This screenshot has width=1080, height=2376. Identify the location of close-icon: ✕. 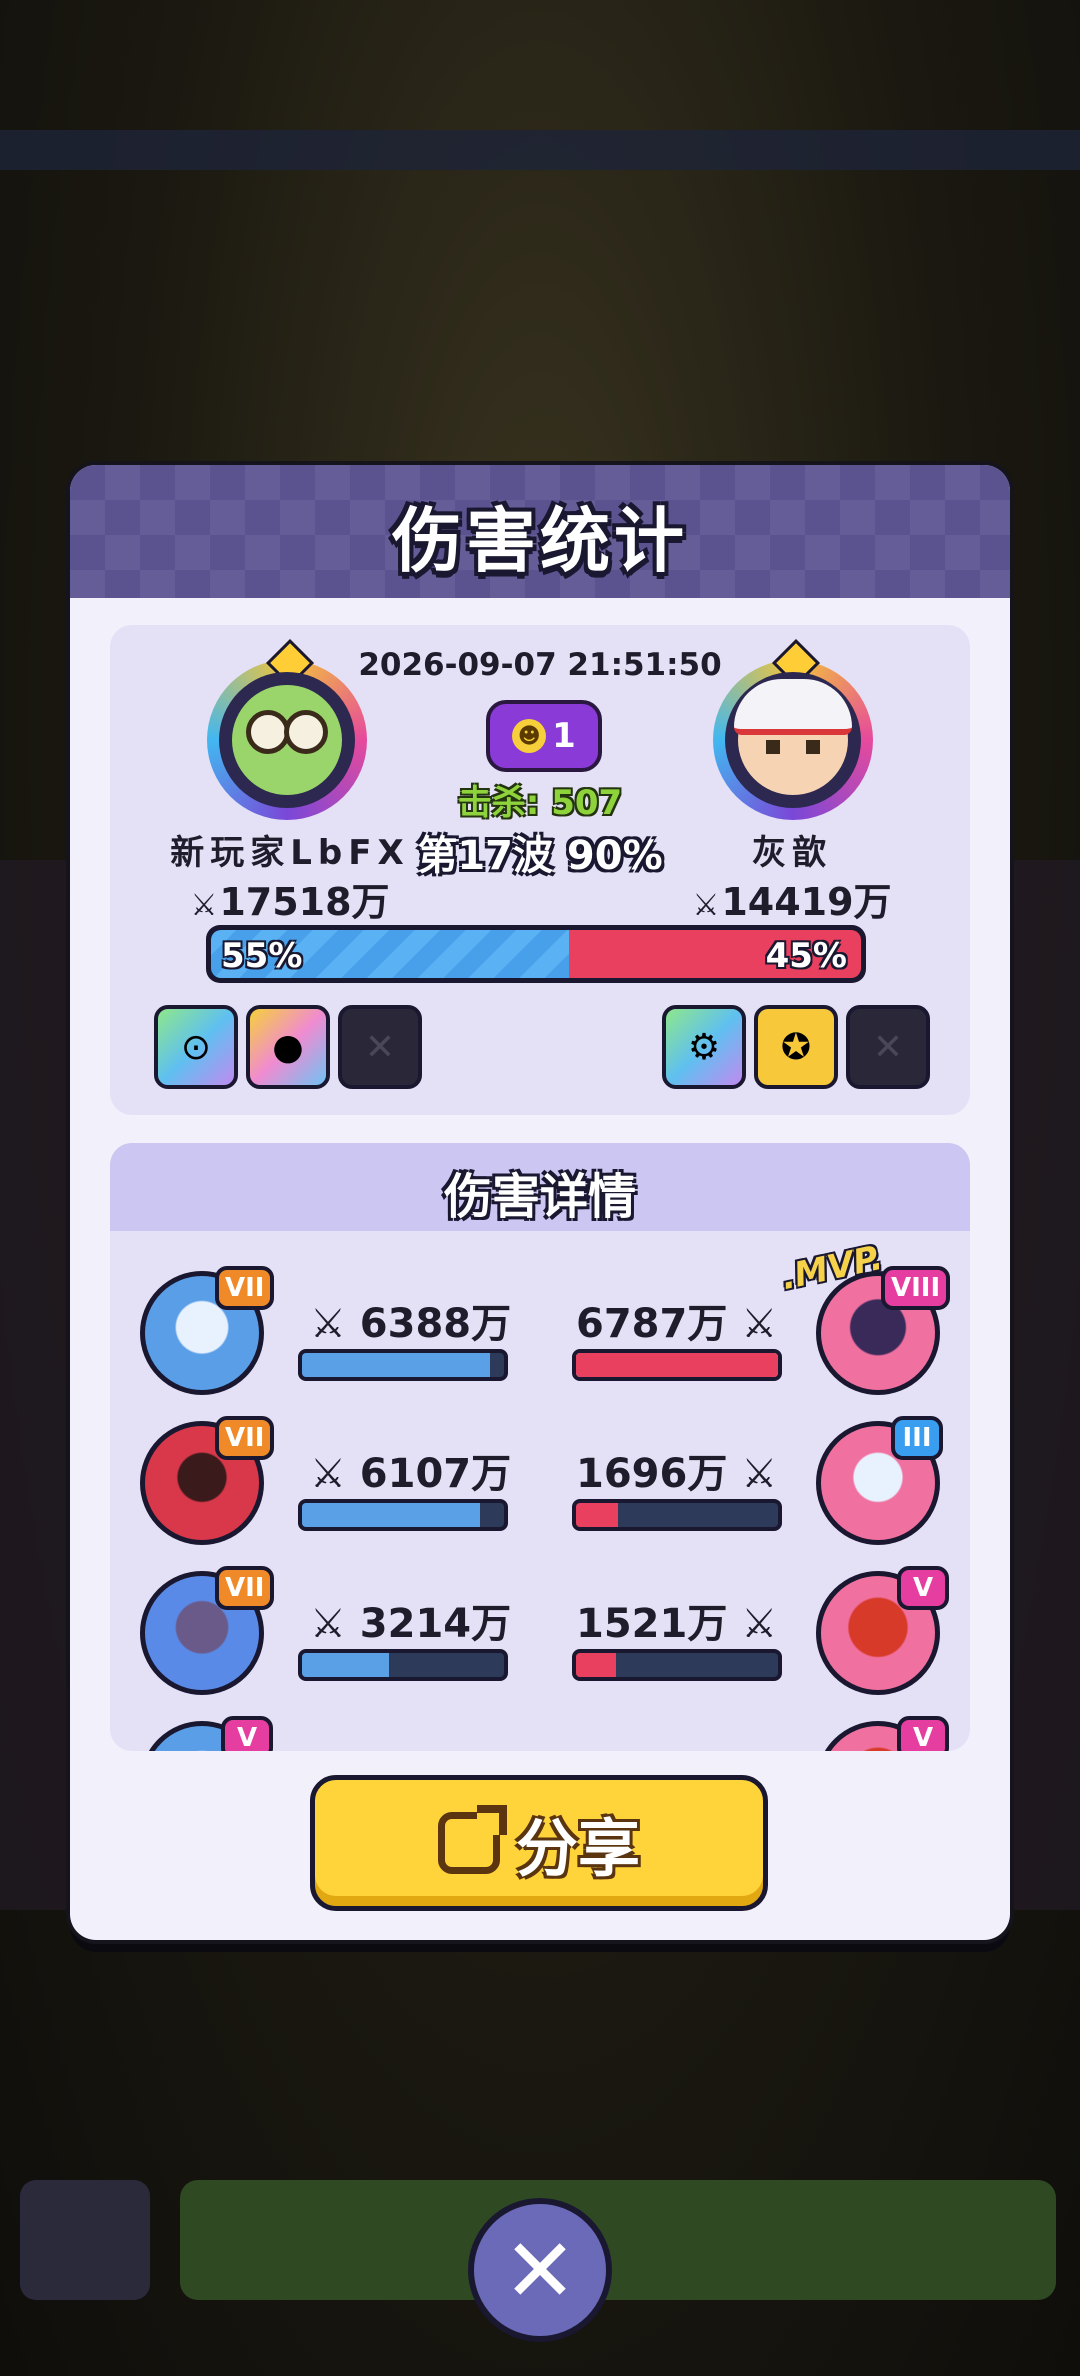
(540, 2270).